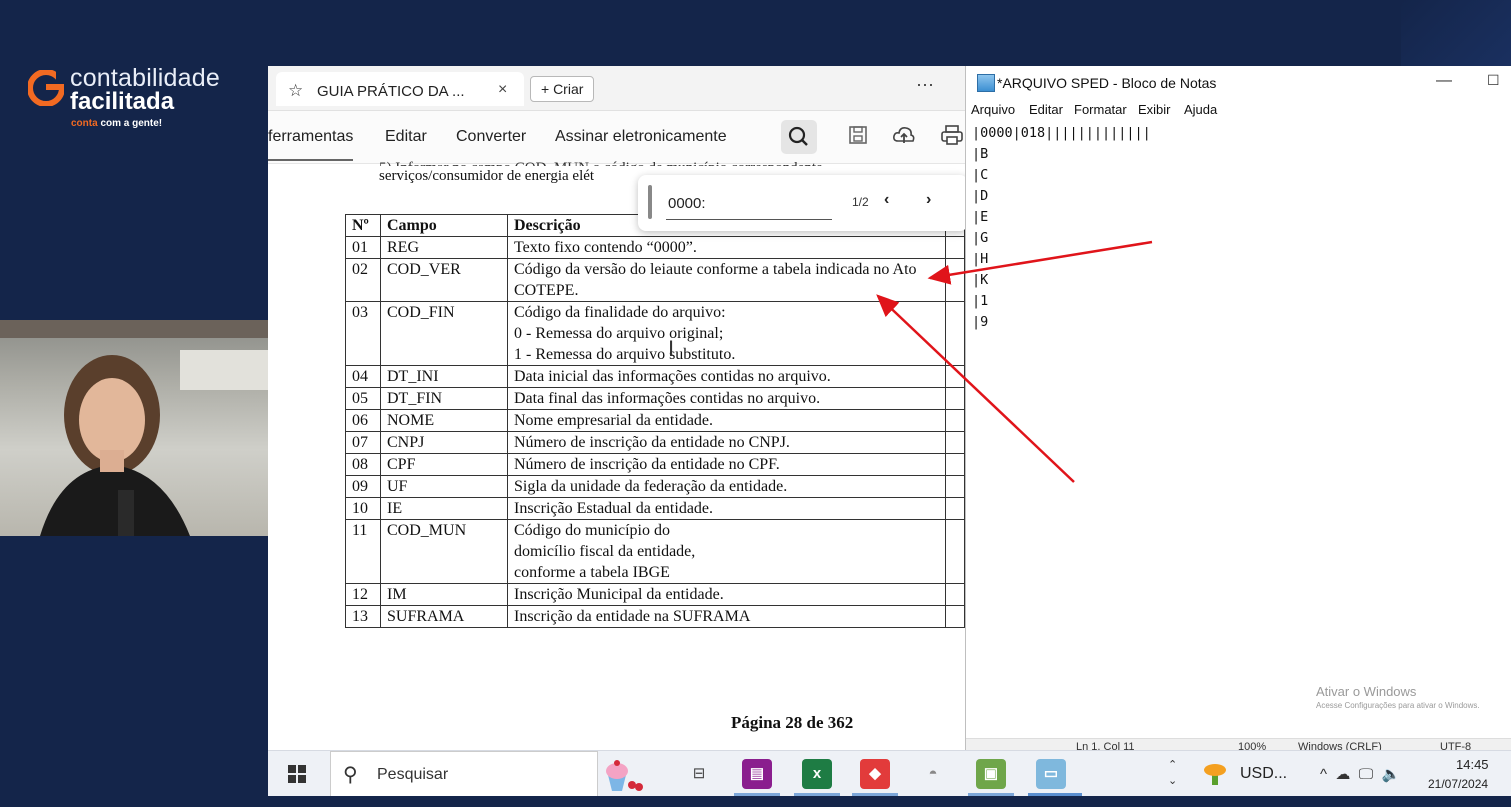  Describe the element at coordinates (726, 616) in the screenshot. I see `row-descricao: Inscrição da entidade na SUFRAMA` at that location.